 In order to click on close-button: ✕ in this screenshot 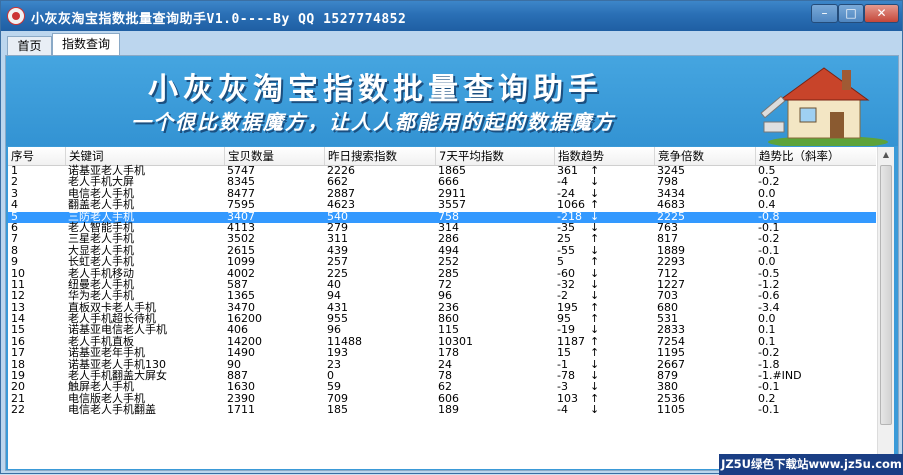, I will do `click(881, 13)`.